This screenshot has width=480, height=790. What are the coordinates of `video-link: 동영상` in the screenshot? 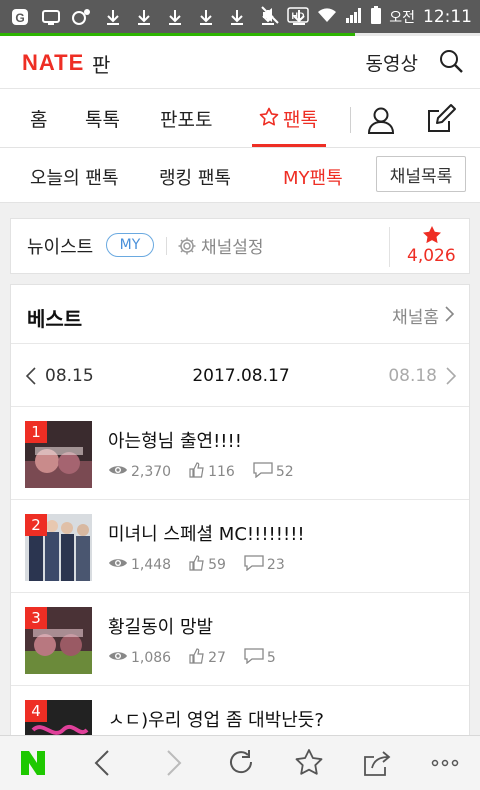 It's located at (392, 62).